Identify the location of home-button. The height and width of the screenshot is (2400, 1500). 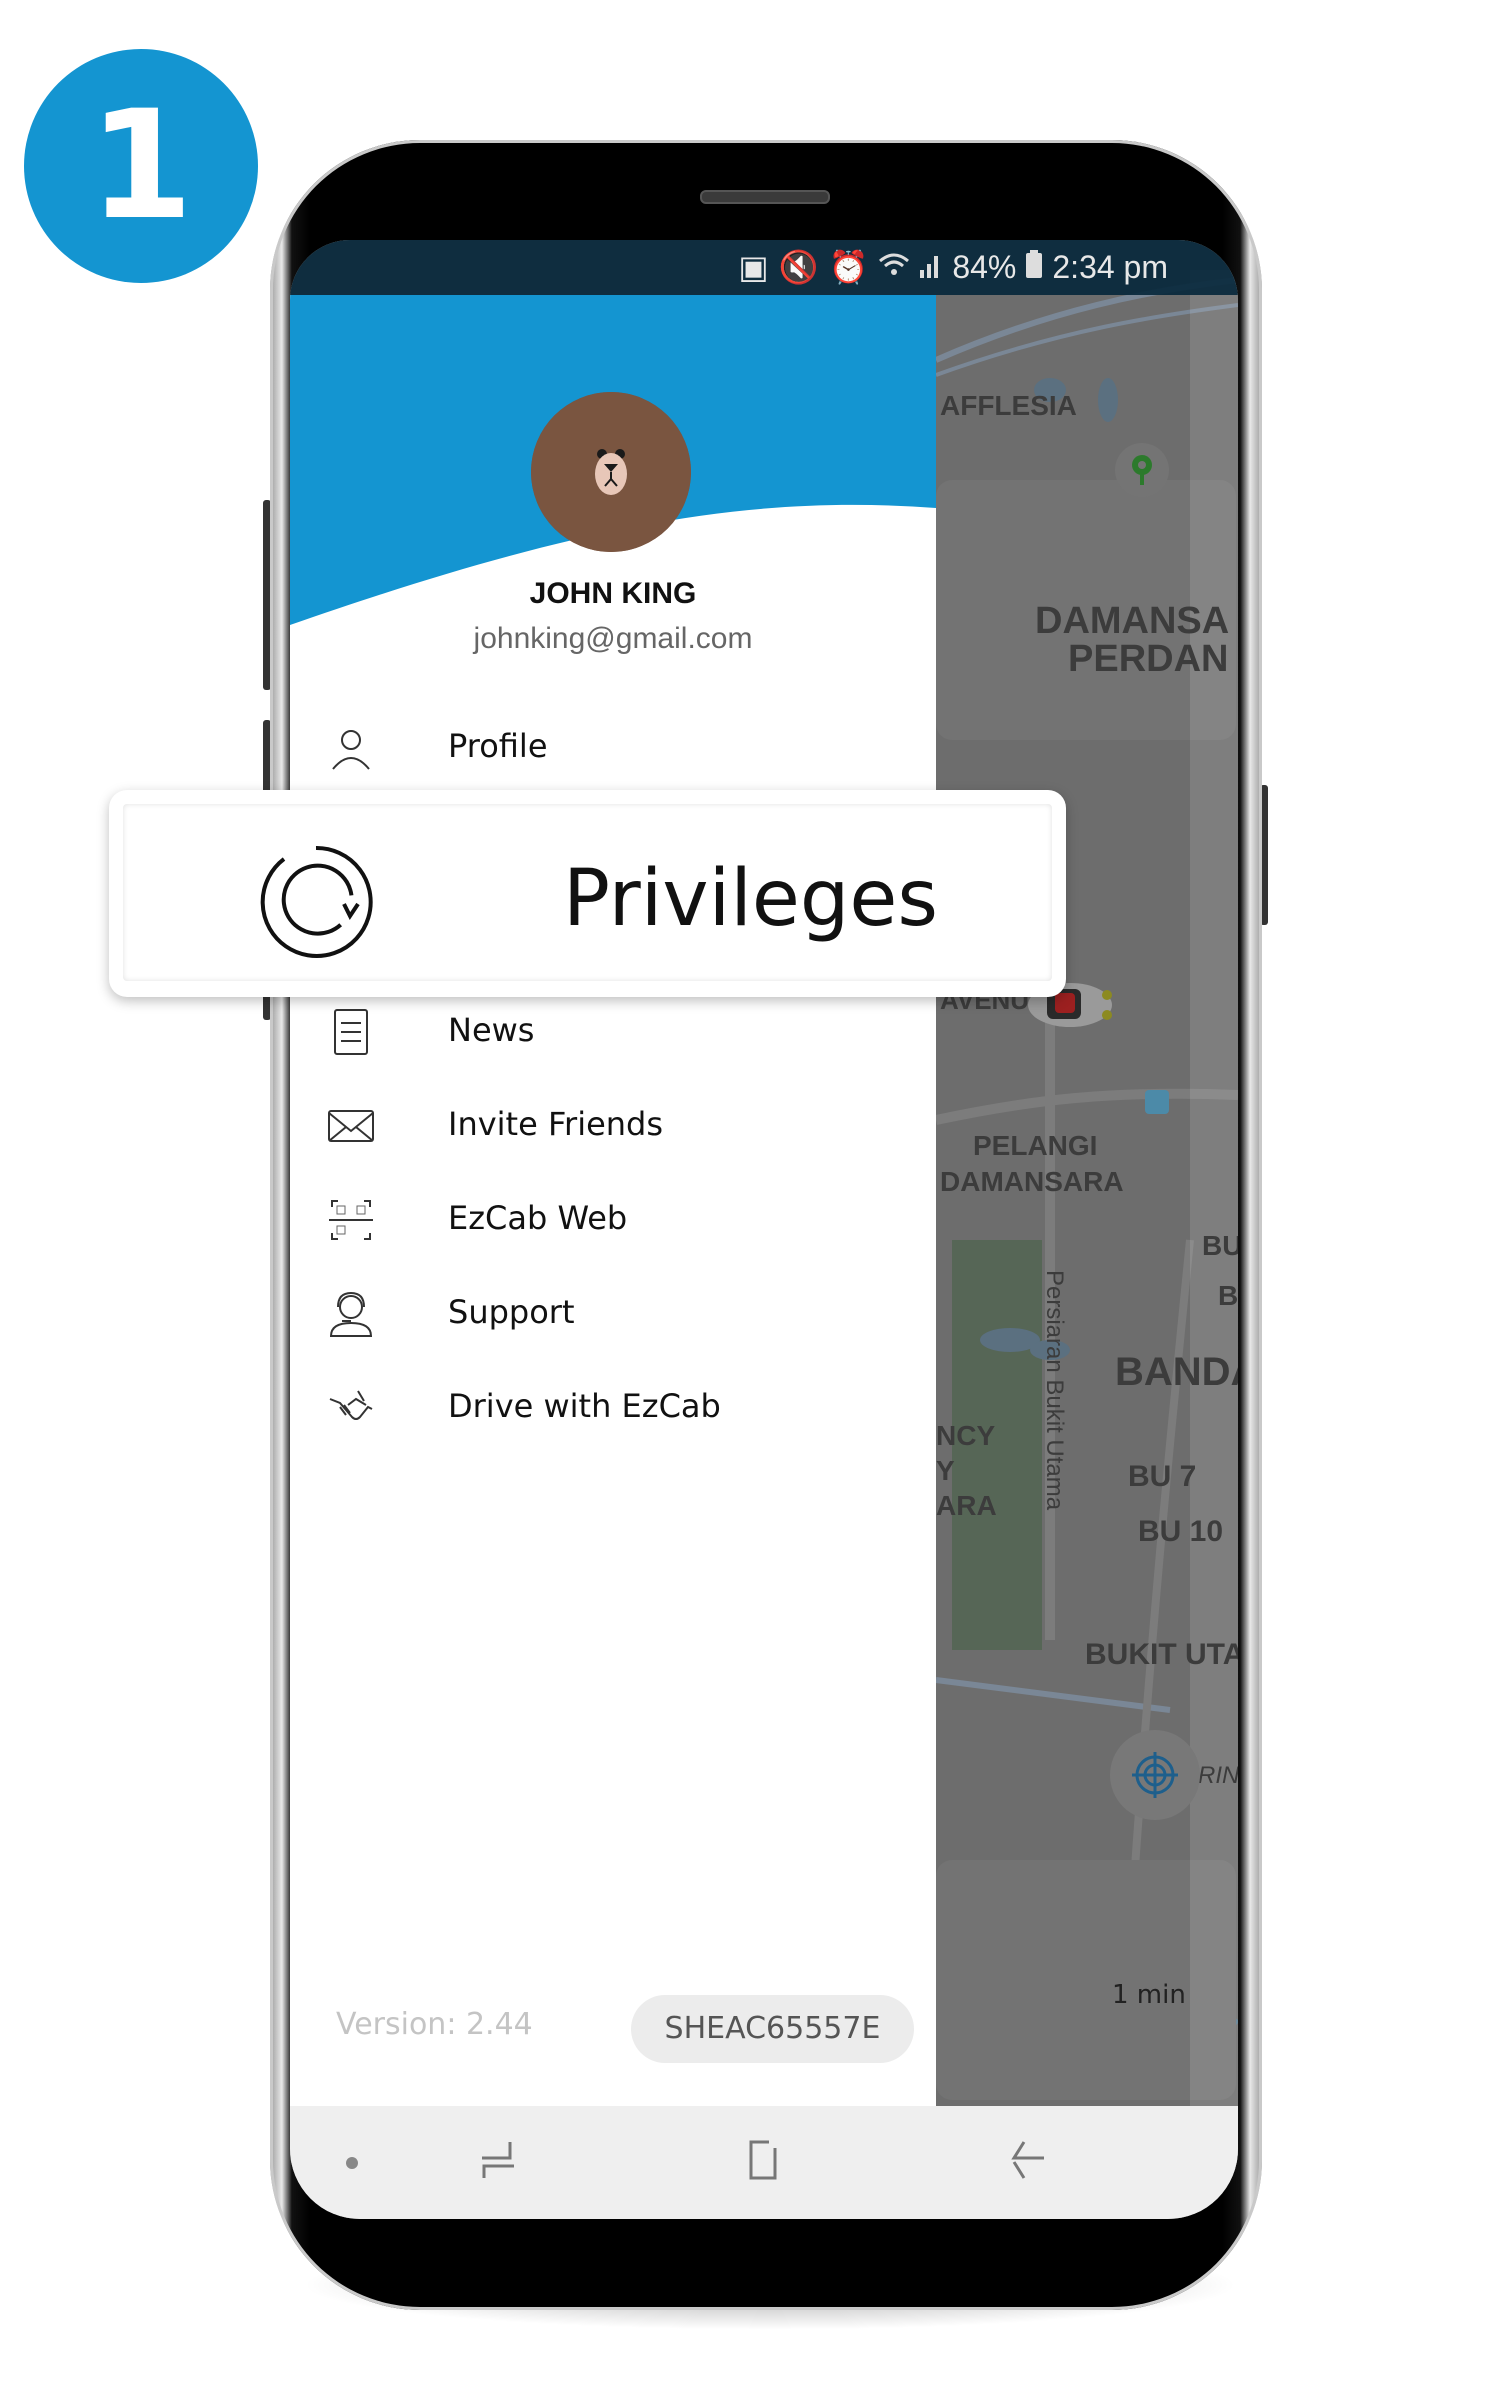
(765, 2161).